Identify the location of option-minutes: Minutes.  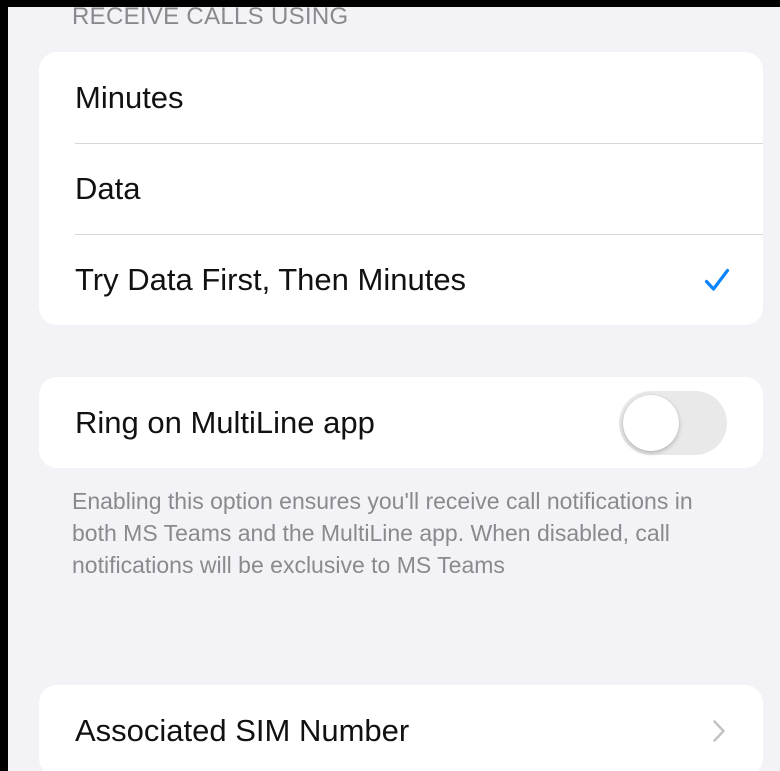
(401, 97).